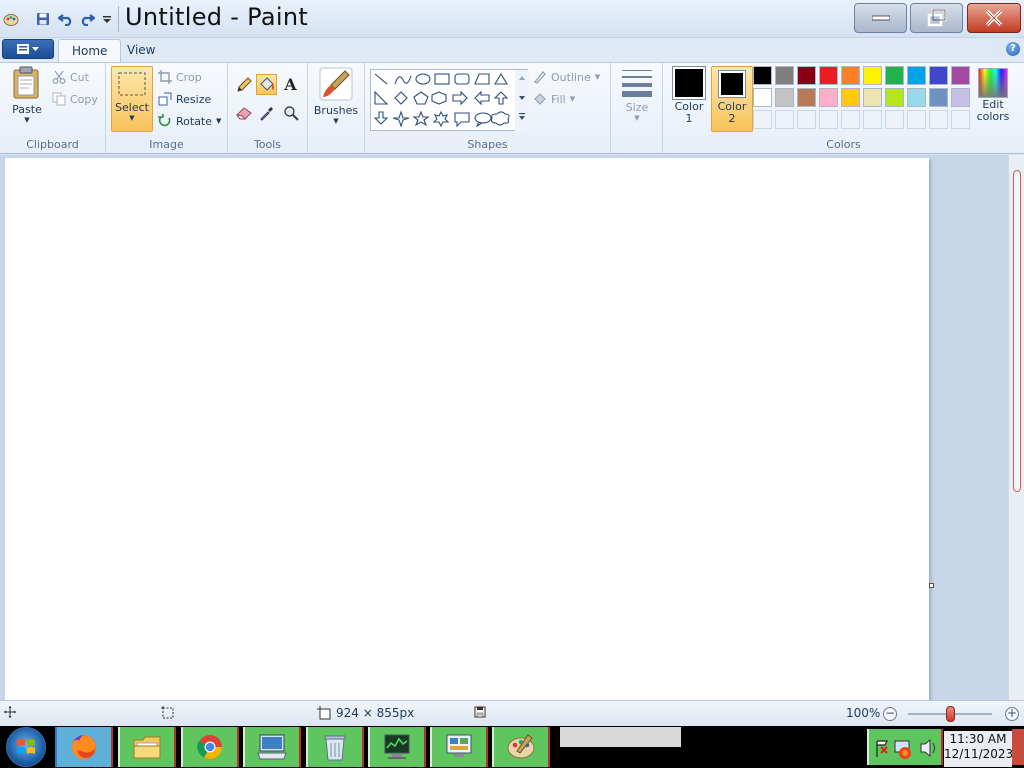 This screenshot has width=1024, height=768. What do you see at coordinates (141, 50) in the screenshot?
I see `tab-view: View` at bounding box center [141, 50].